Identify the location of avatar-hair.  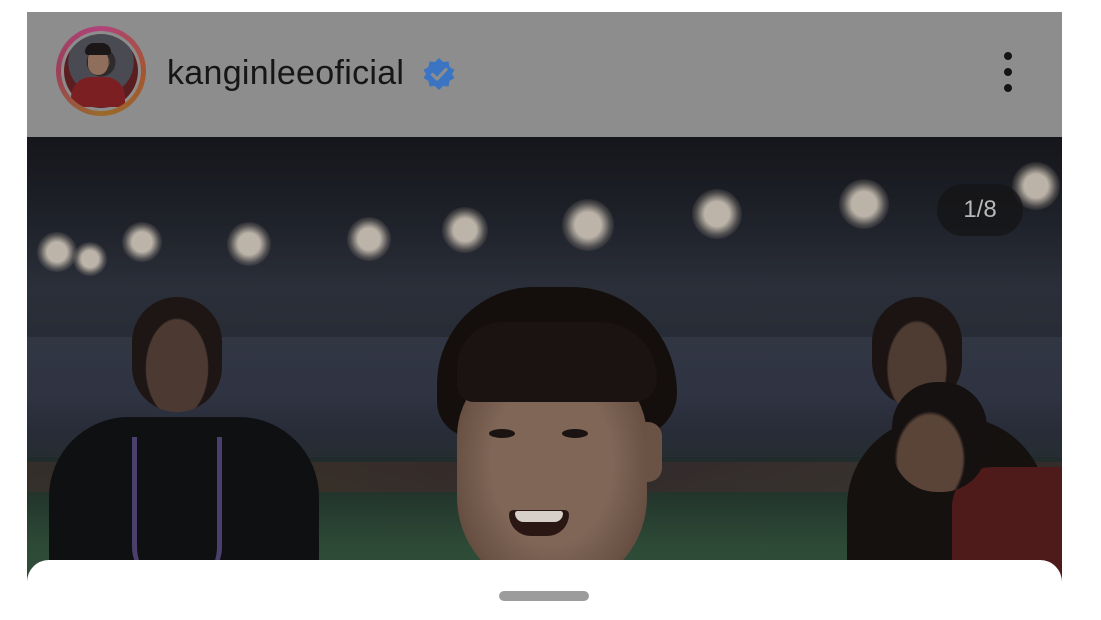
(98, 49).